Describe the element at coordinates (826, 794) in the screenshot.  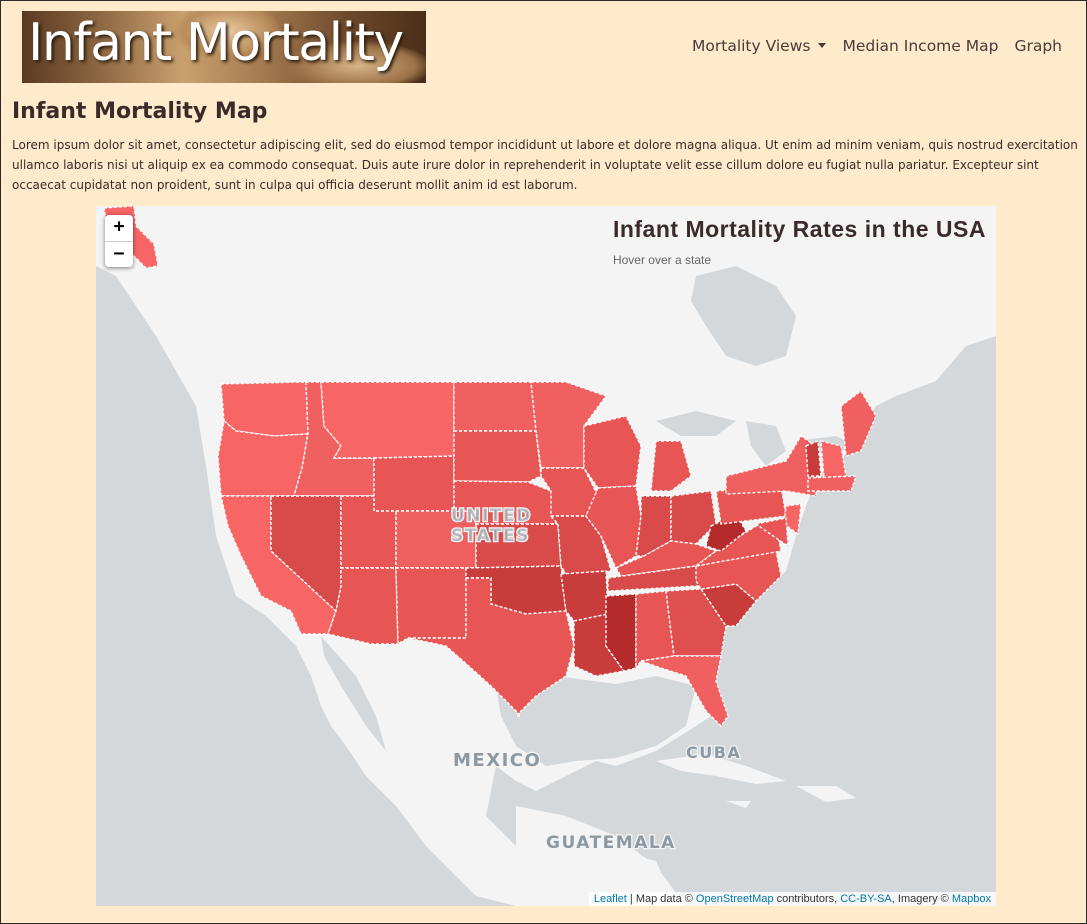
I see `land-hispaniola` at that location.